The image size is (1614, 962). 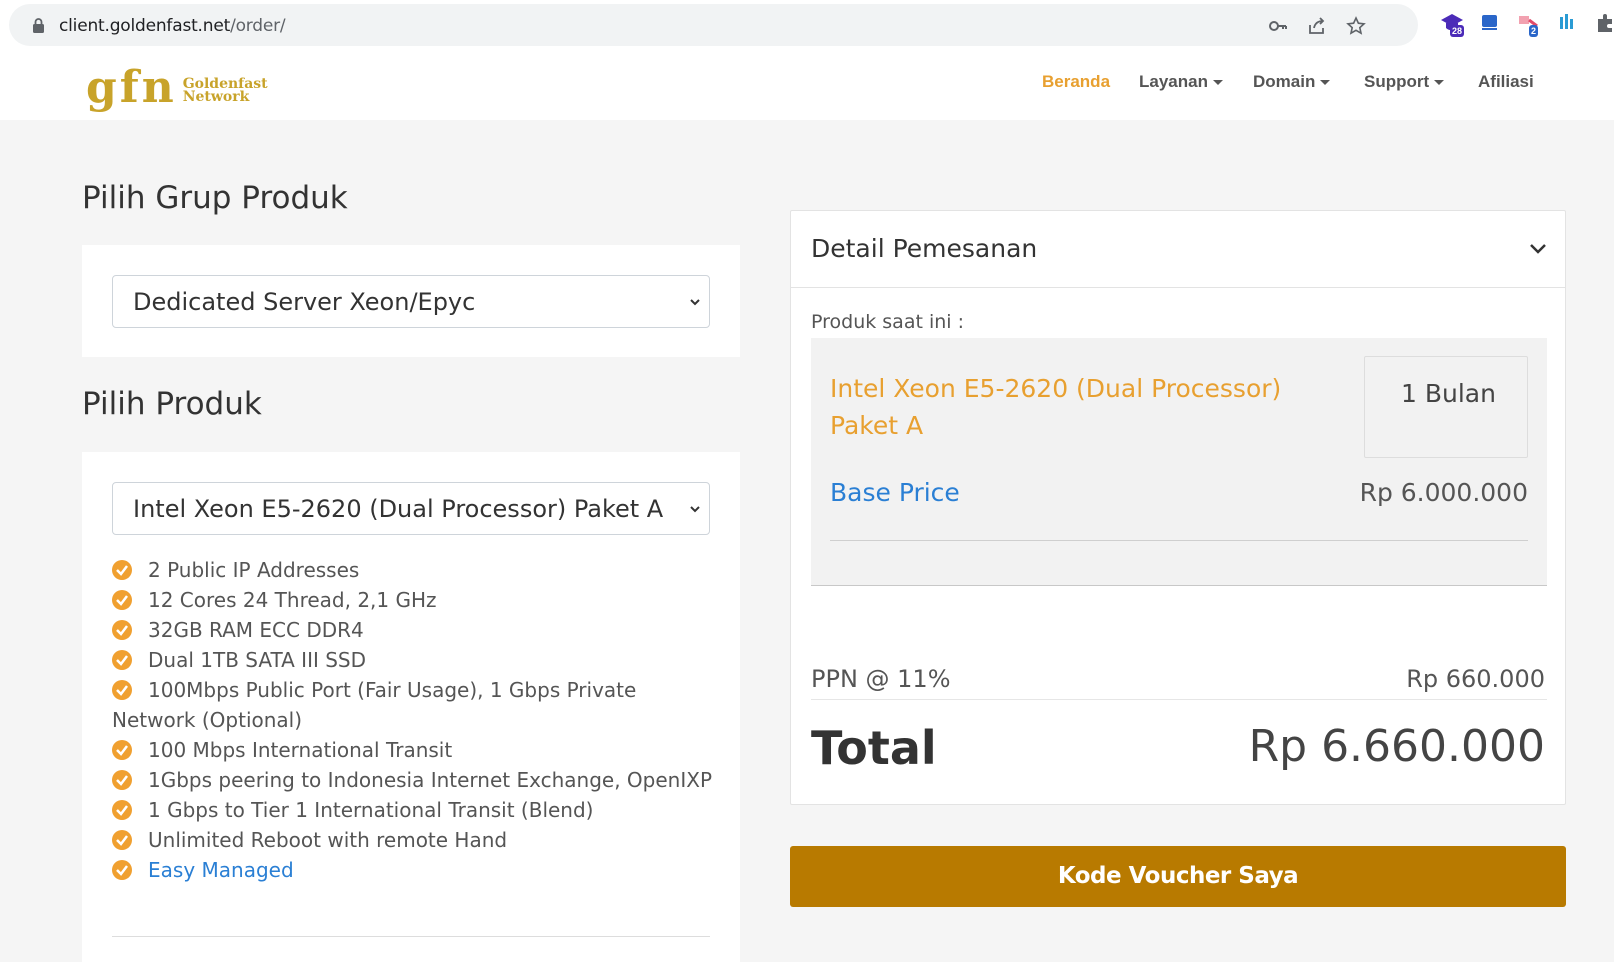 What do you see at coordinates (1396, 746) in the screenshot?
I see `total-value: Rp 6.660.000` at bounding box center [1396, 746].